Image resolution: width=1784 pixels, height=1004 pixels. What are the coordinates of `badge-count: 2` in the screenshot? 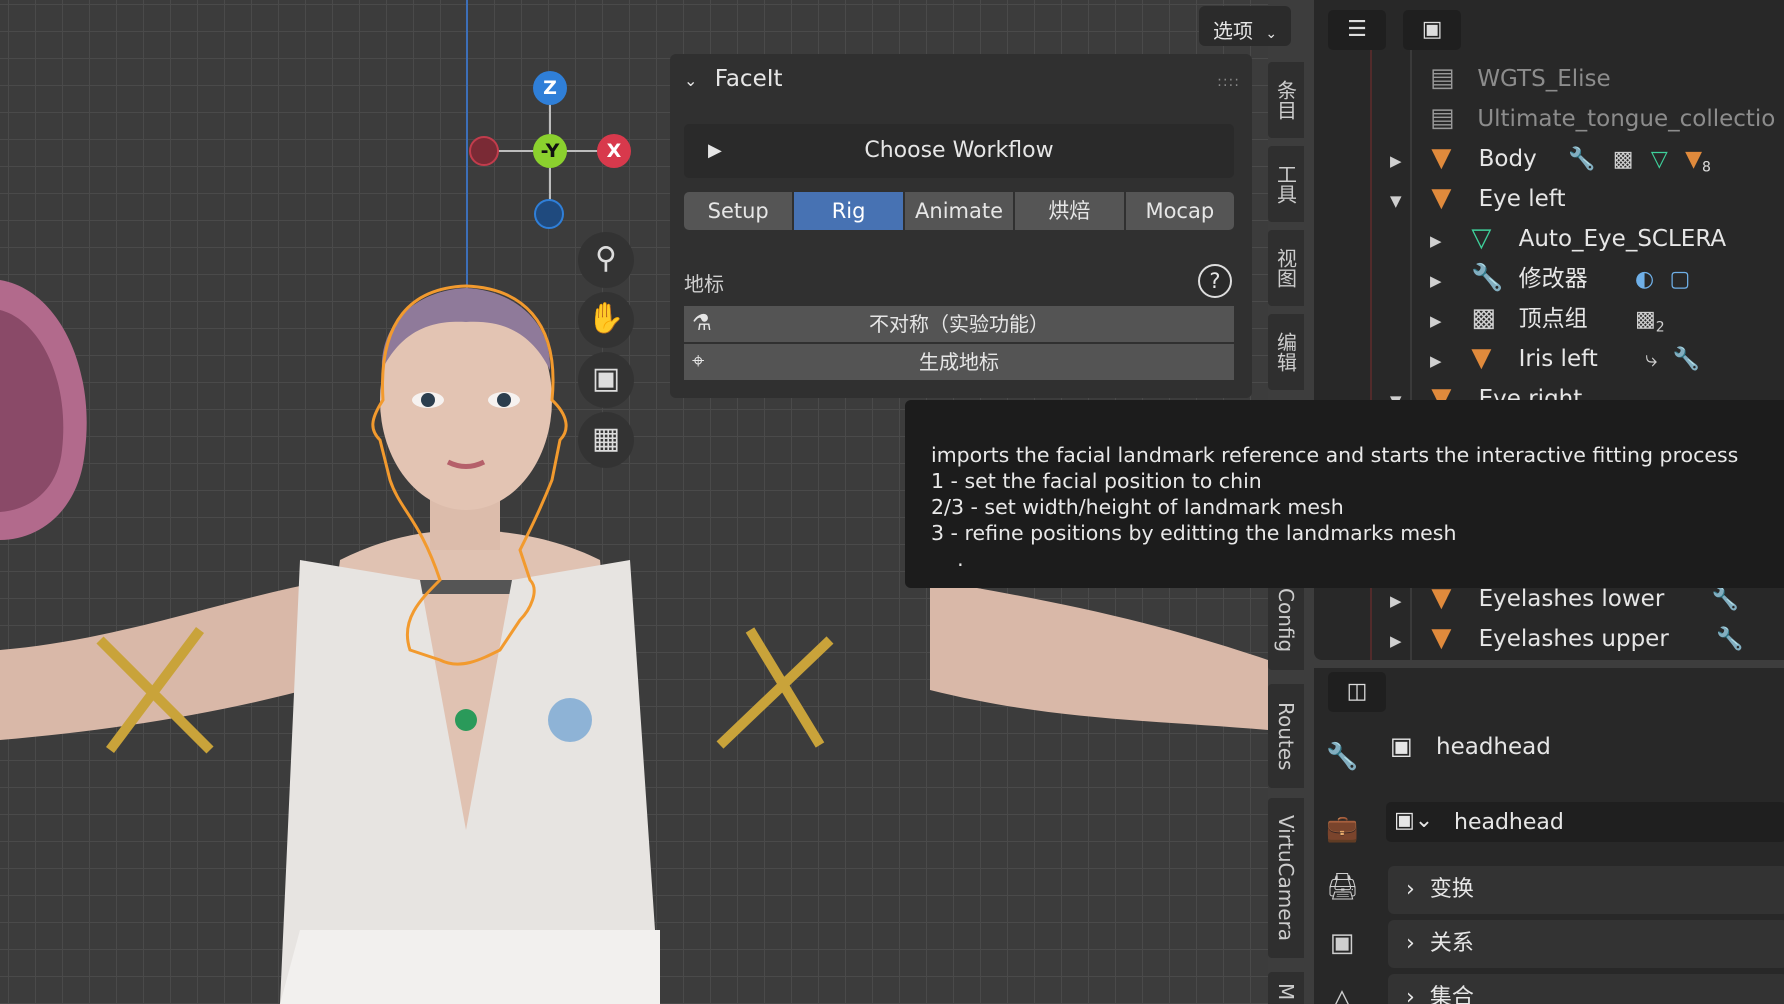 It's located at (1660, 327).